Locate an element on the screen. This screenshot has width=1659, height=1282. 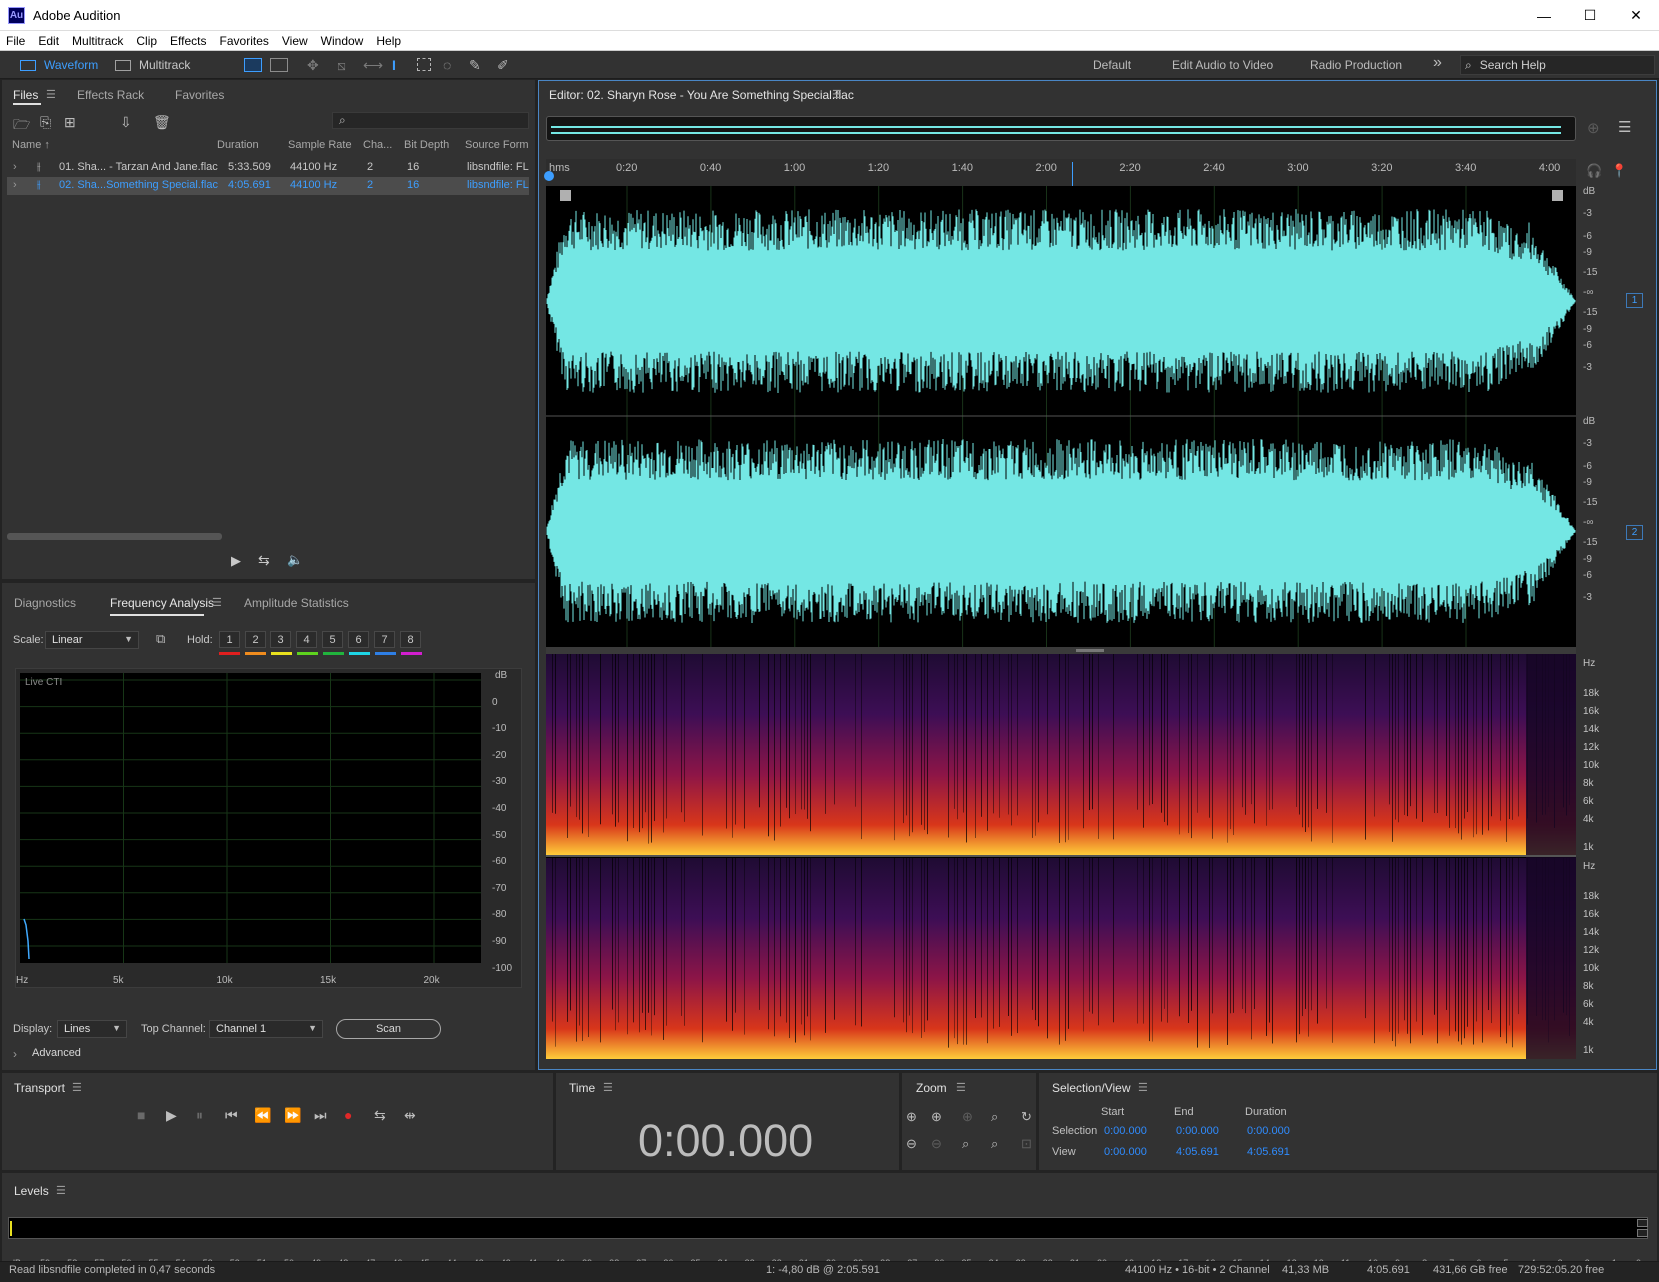
lasso-tool-icon: ◌ is located at coordinates (447, 65).